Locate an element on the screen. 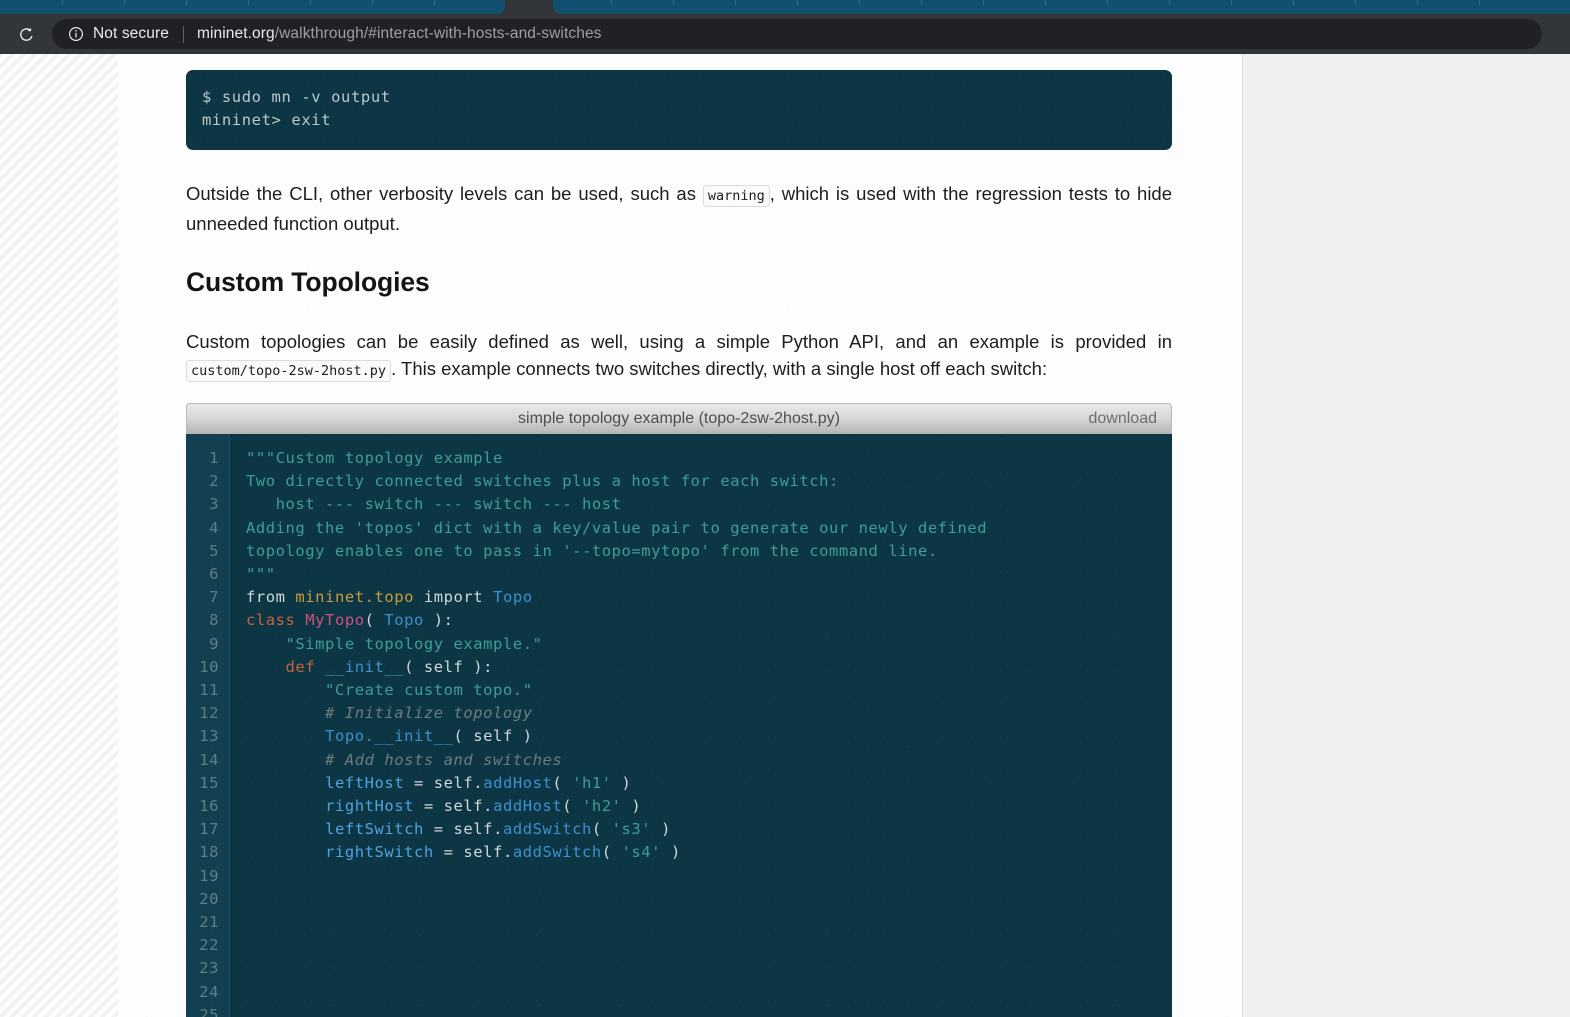  code-line: rightSwitch = self.addSwitch( 's4' ) is located at coordinates (503, 852).